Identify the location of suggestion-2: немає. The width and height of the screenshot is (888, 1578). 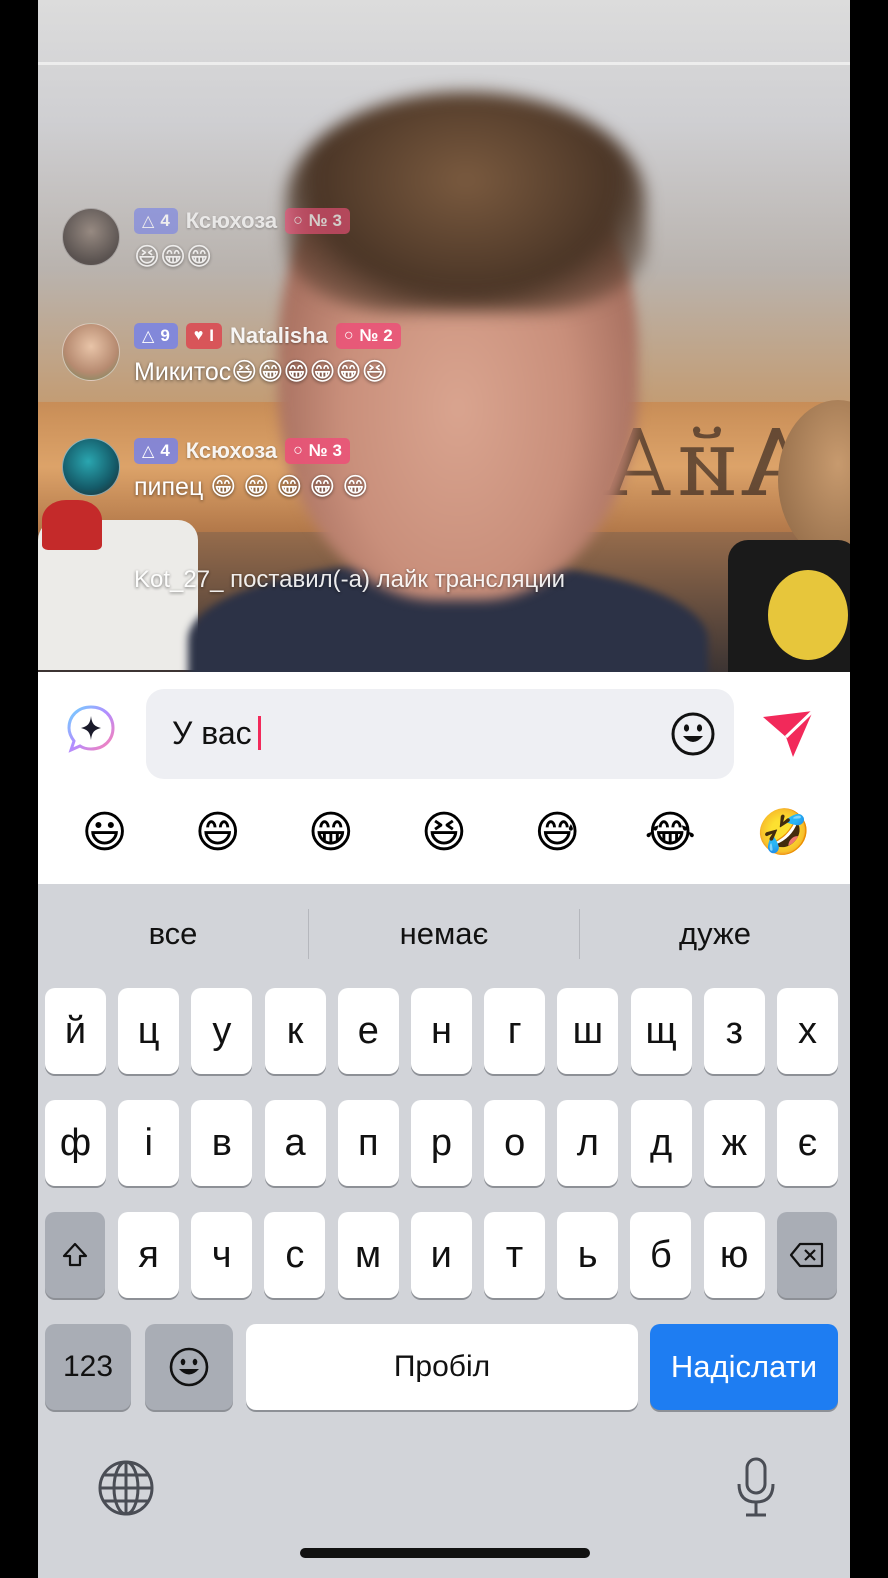
(444, 934).